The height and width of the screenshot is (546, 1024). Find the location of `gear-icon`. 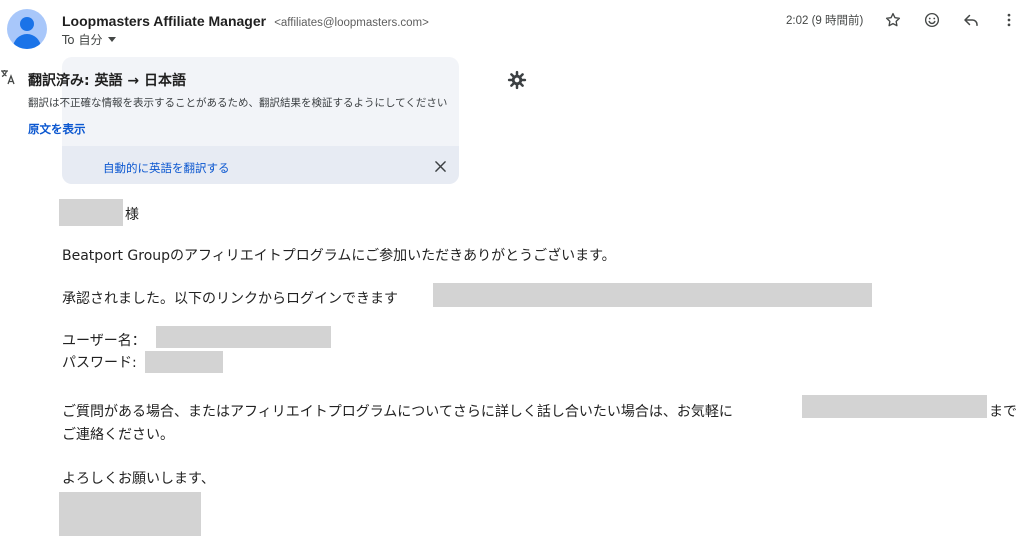

gear-icon is located at coordinates (517, 80).